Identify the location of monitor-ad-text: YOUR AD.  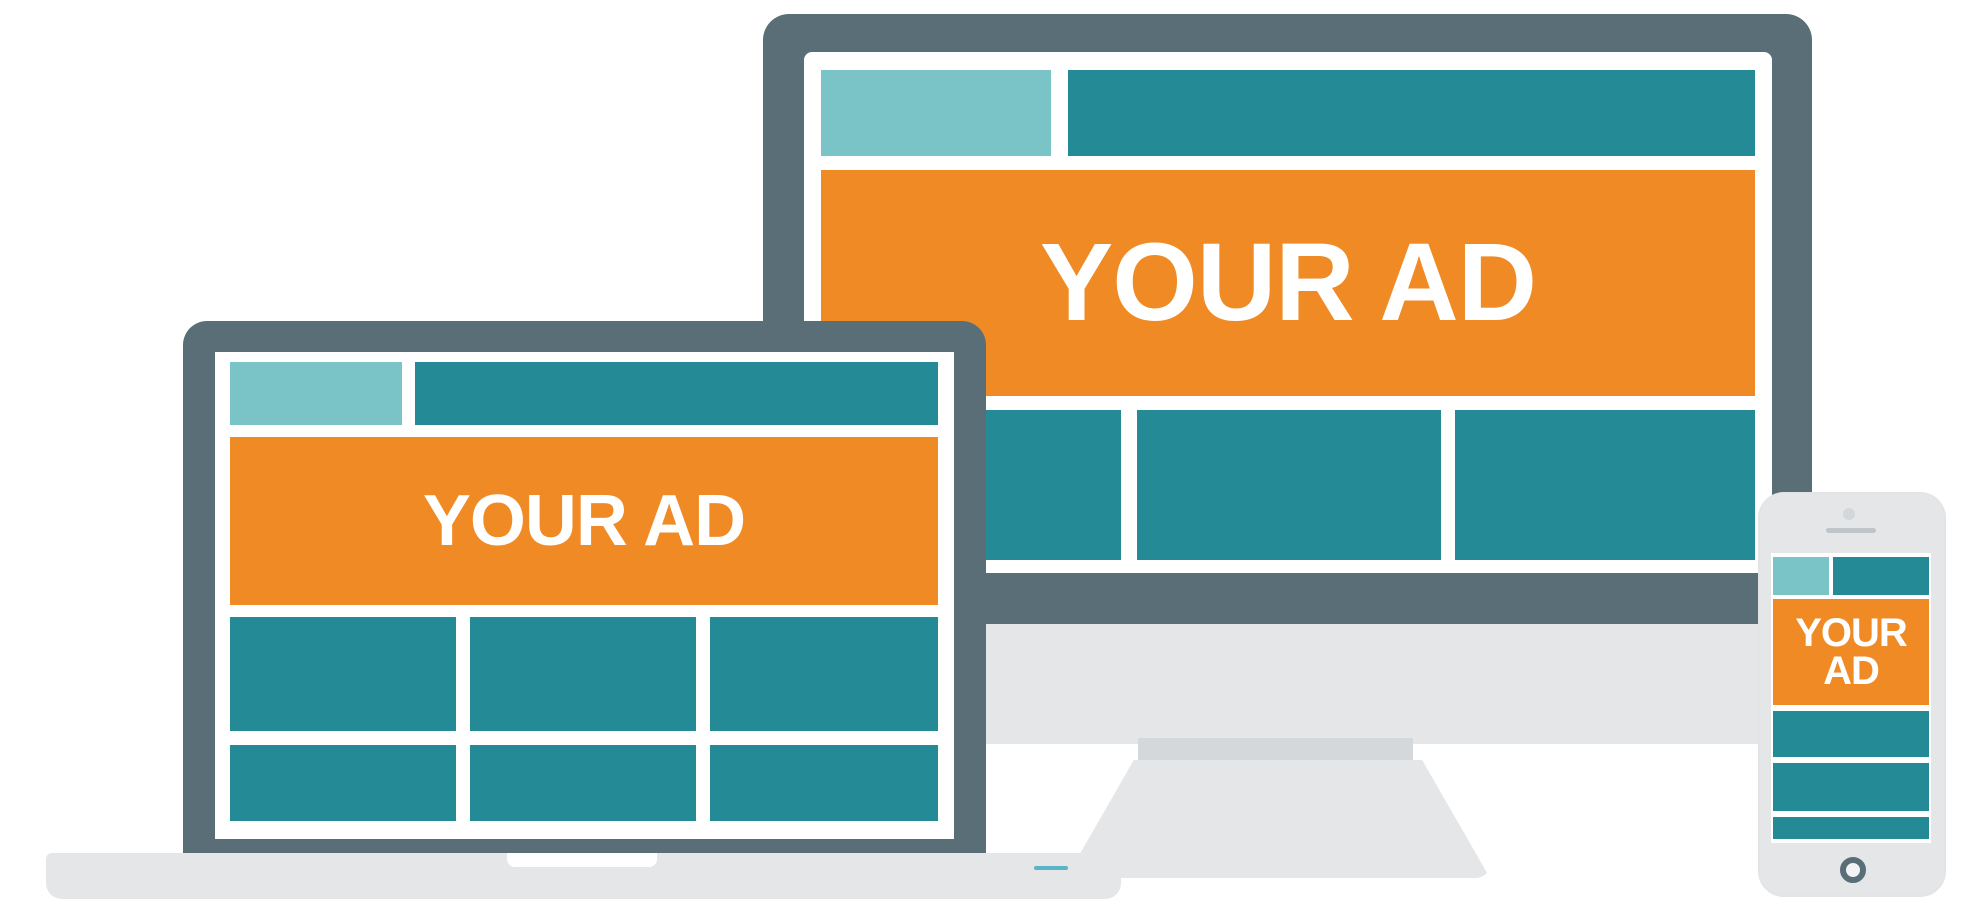
(1288, 282).